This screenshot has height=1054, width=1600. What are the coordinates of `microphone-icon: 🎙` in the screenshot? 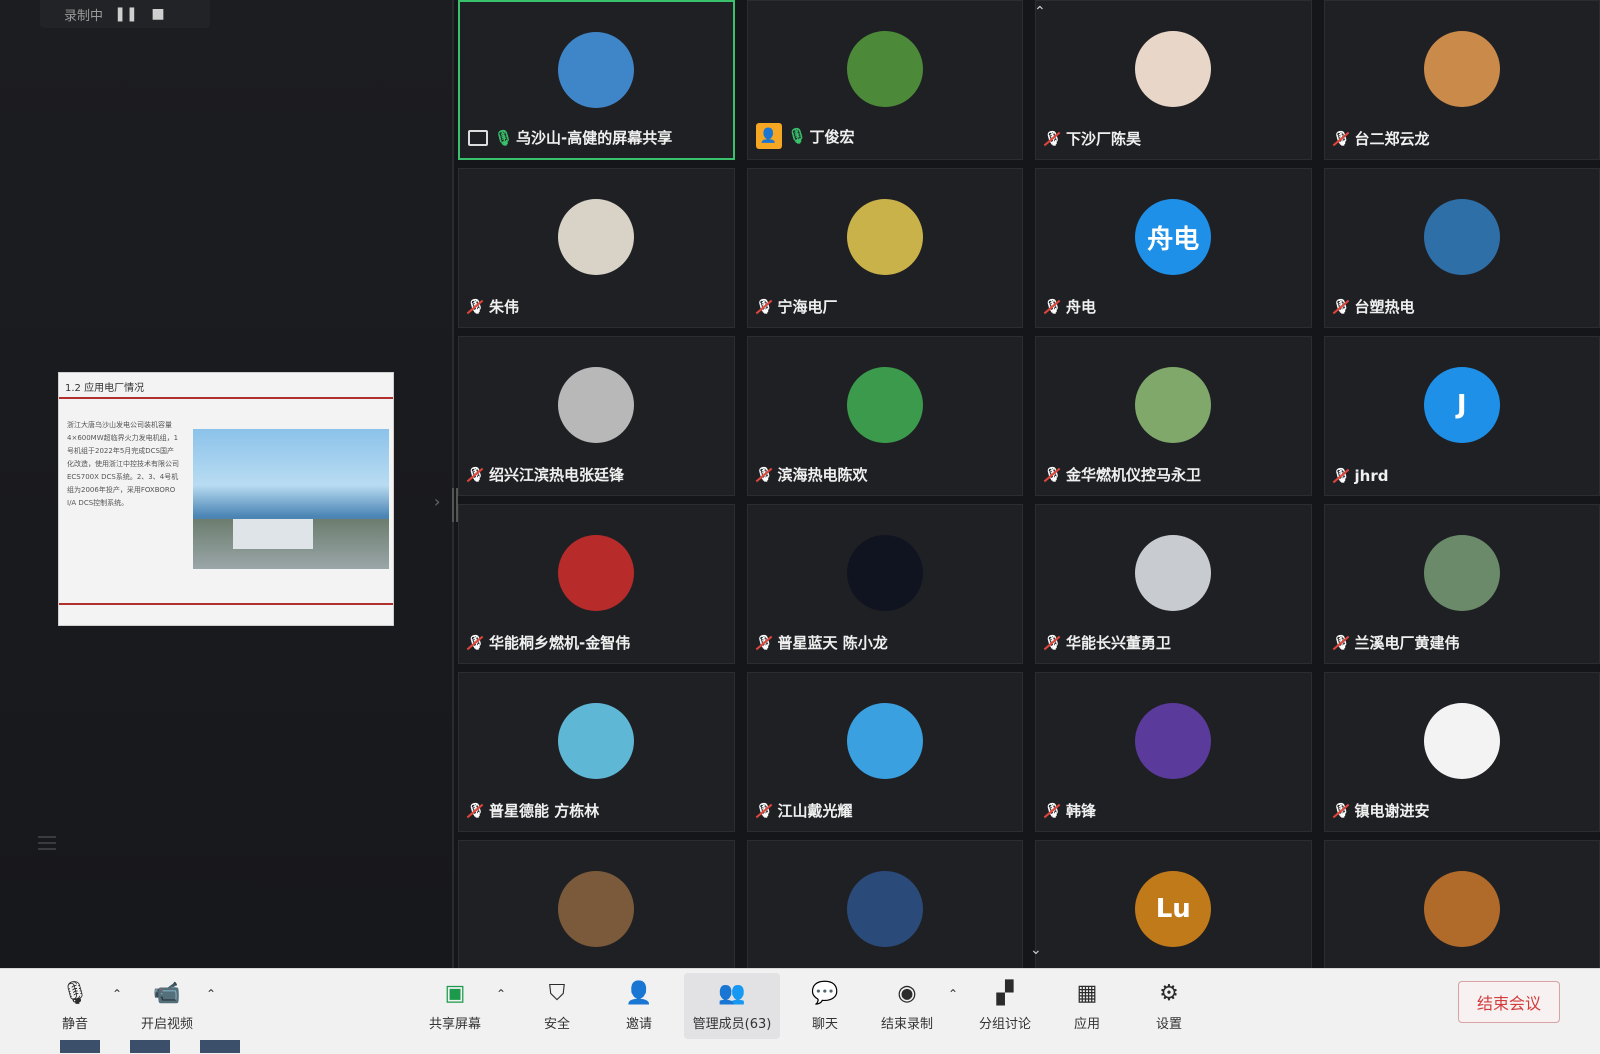 It's located at (75, 993).